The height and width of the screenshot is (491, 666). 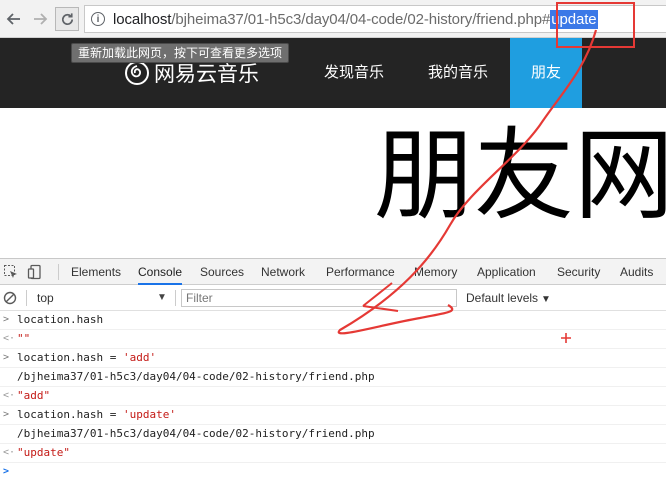 I want to click on tab-elements: Elements, so click(x=96, y=272).